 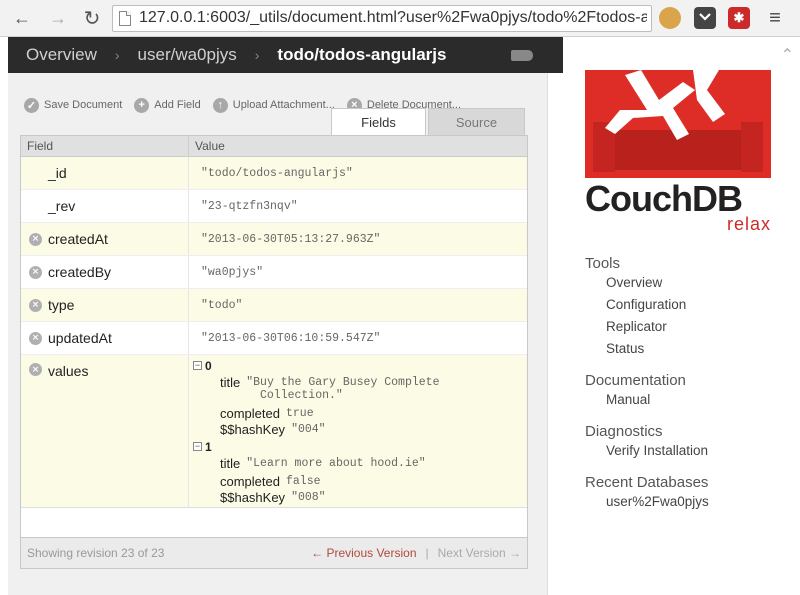 I want to click on logo-wordmark: CouchDB, so click(x=664, y=198).